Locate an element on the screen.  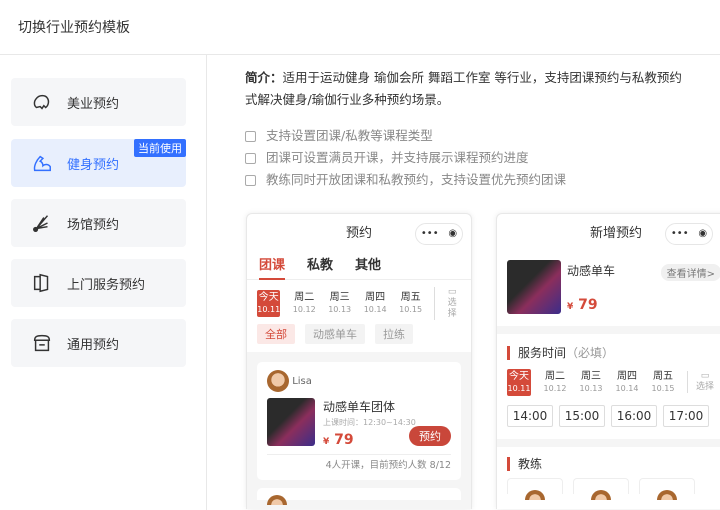
section-title: 教练 is located at coordinates (525, 464).